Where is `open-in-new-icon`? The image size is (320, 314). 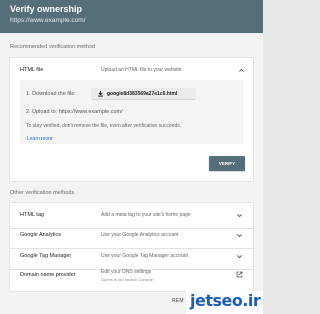
open-in-new-icon is located at coordinates (239, 274).